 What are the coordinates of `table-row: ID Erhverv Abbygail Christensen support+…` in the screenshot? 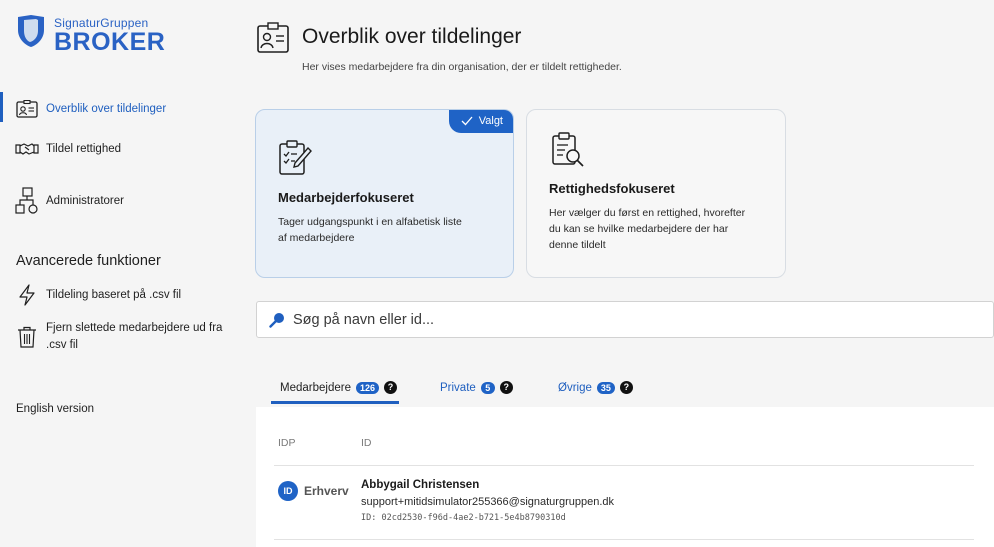 It's located at (625, 503).